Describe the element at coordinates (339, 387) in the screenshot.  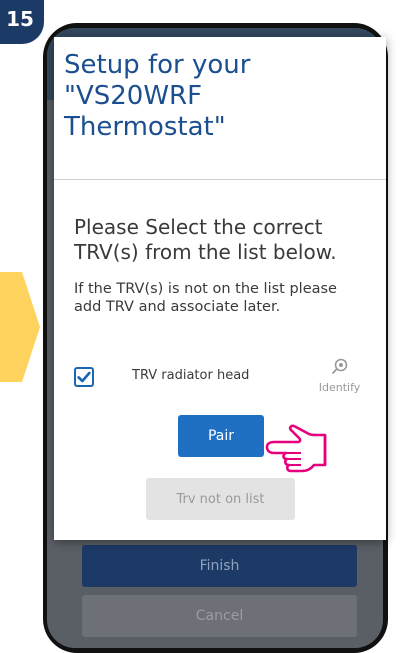
I see `identify-label: Identify` at that location.